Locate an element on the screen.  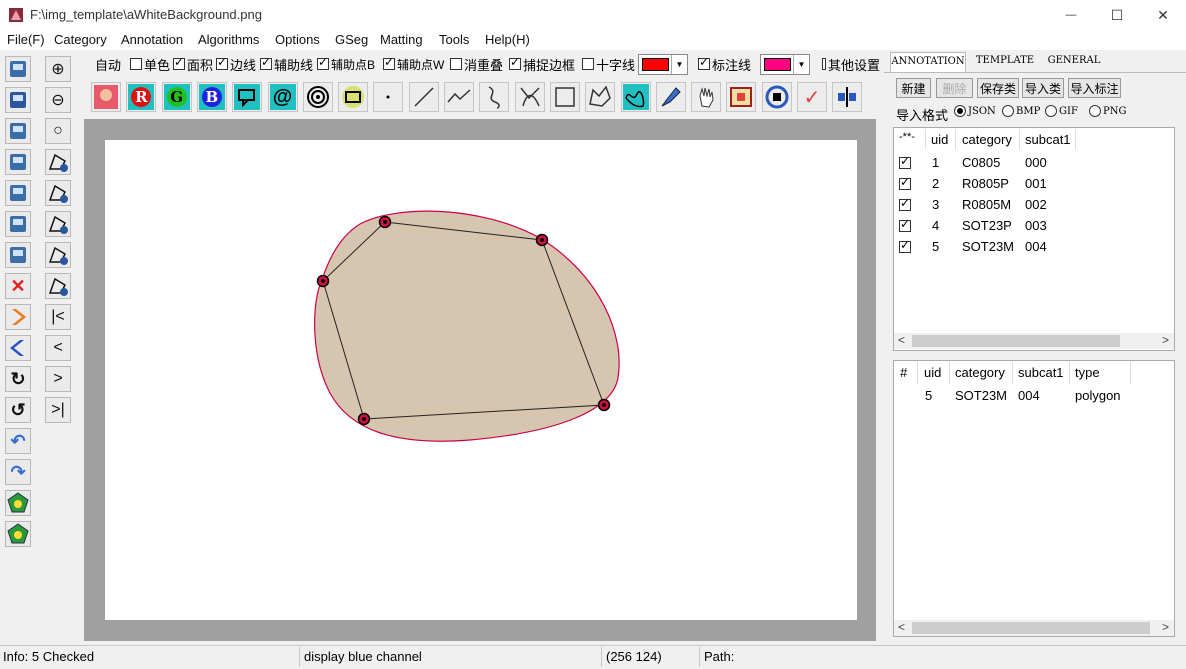
flip-icon is located at coordinates (18, 224).